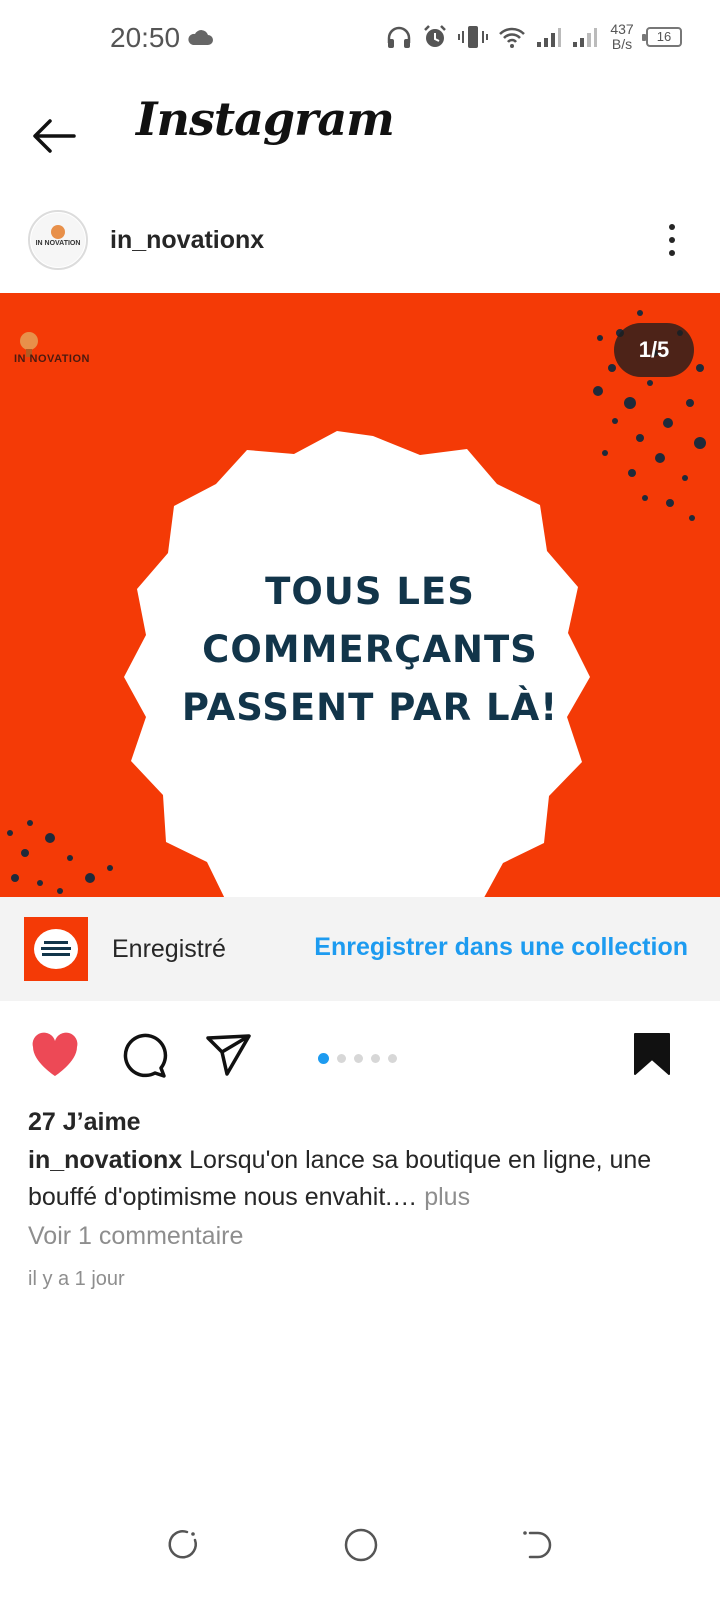 This screenshot has height=1600, width=720. I want to click on bookmark-icon, so click(652, 1054).